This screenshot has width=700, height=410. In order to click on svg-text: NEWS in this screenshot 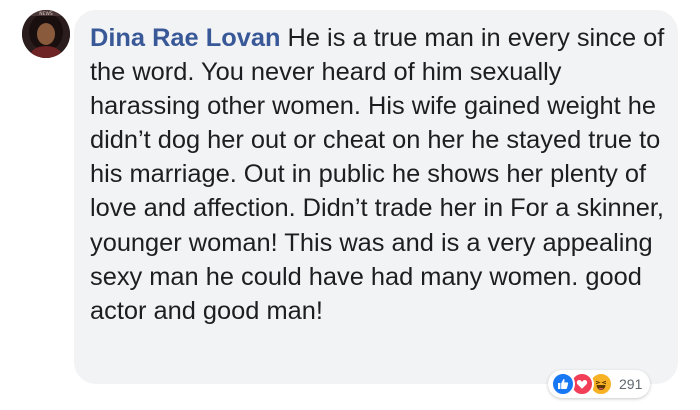, I will do `click(46, 14)`.